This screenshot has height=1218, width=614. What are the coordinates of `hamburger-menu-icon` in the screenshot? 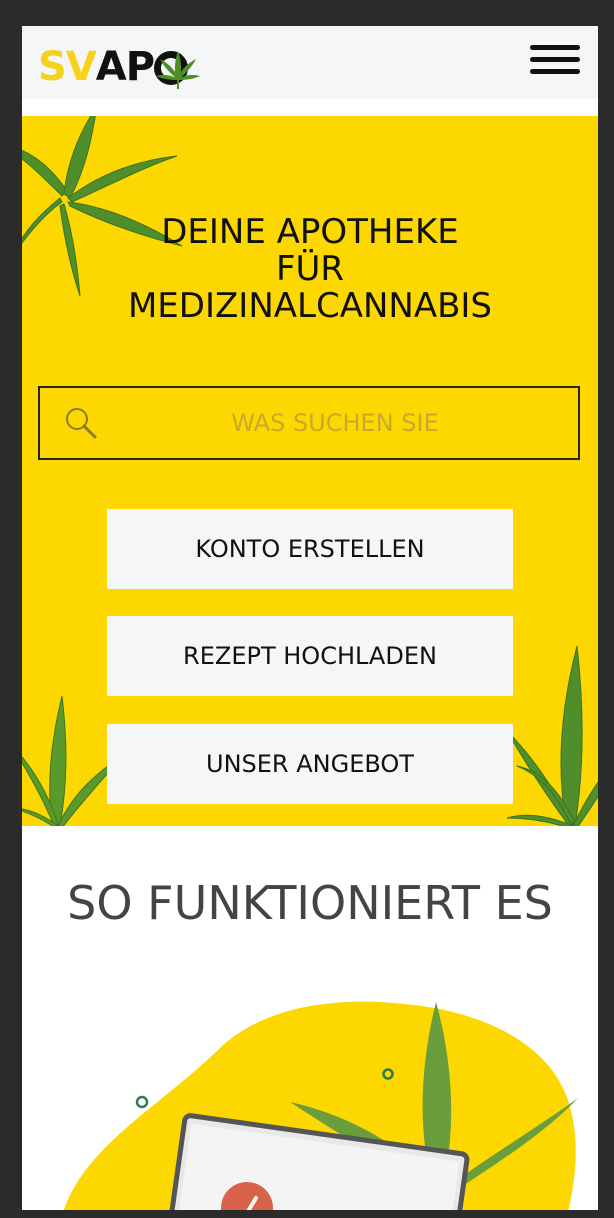 It's located at (555, 62).